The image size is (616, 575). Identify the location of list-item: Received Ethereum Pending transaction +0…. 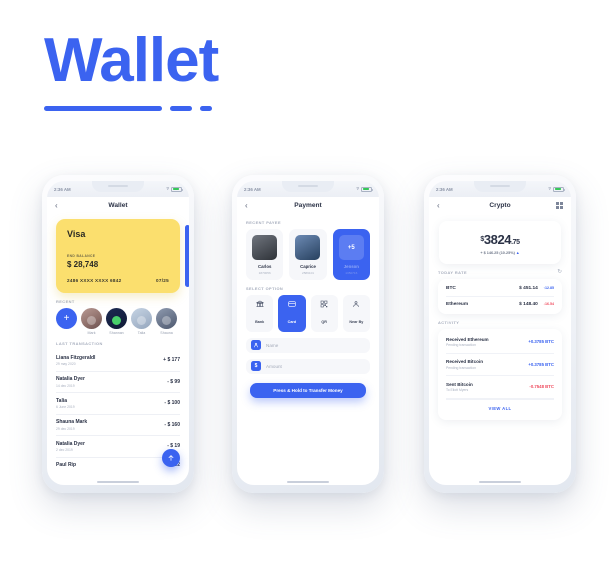
(500, 342).